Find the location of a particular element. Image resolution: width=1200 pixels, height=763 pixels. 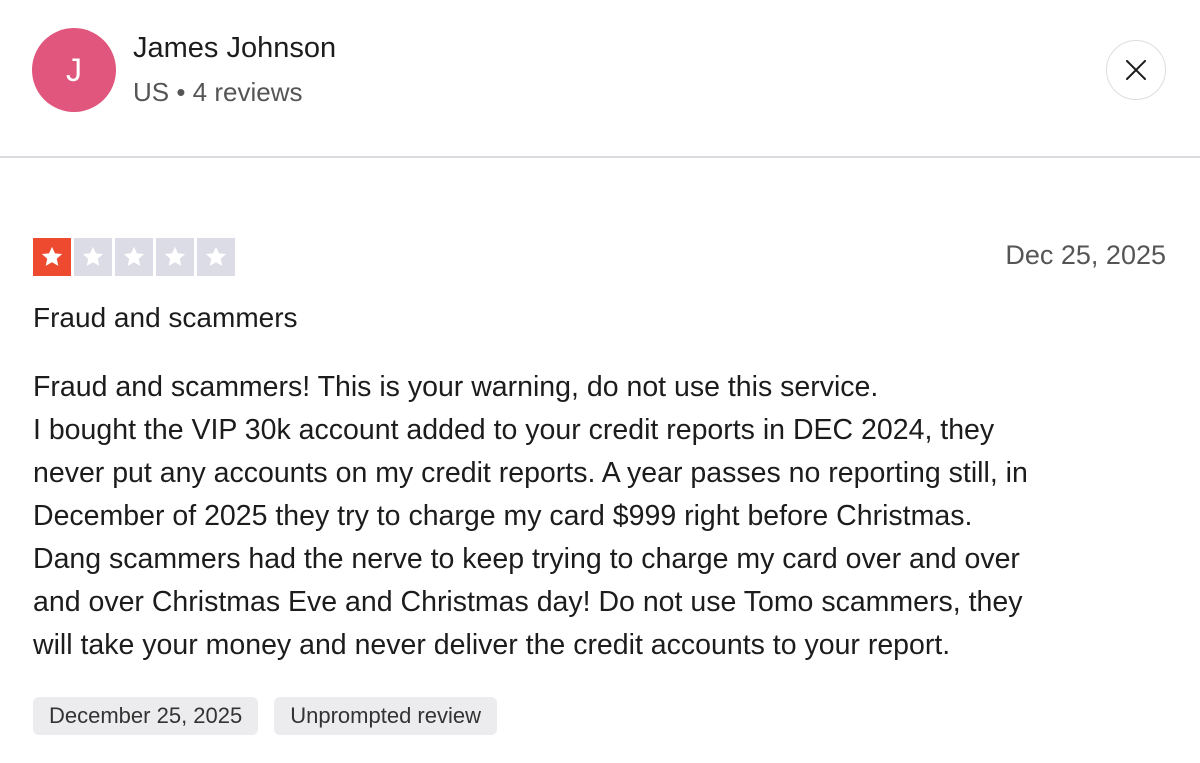

review-tags: December 25, 2025 Unprompted review is located at coordinates (265, 716).